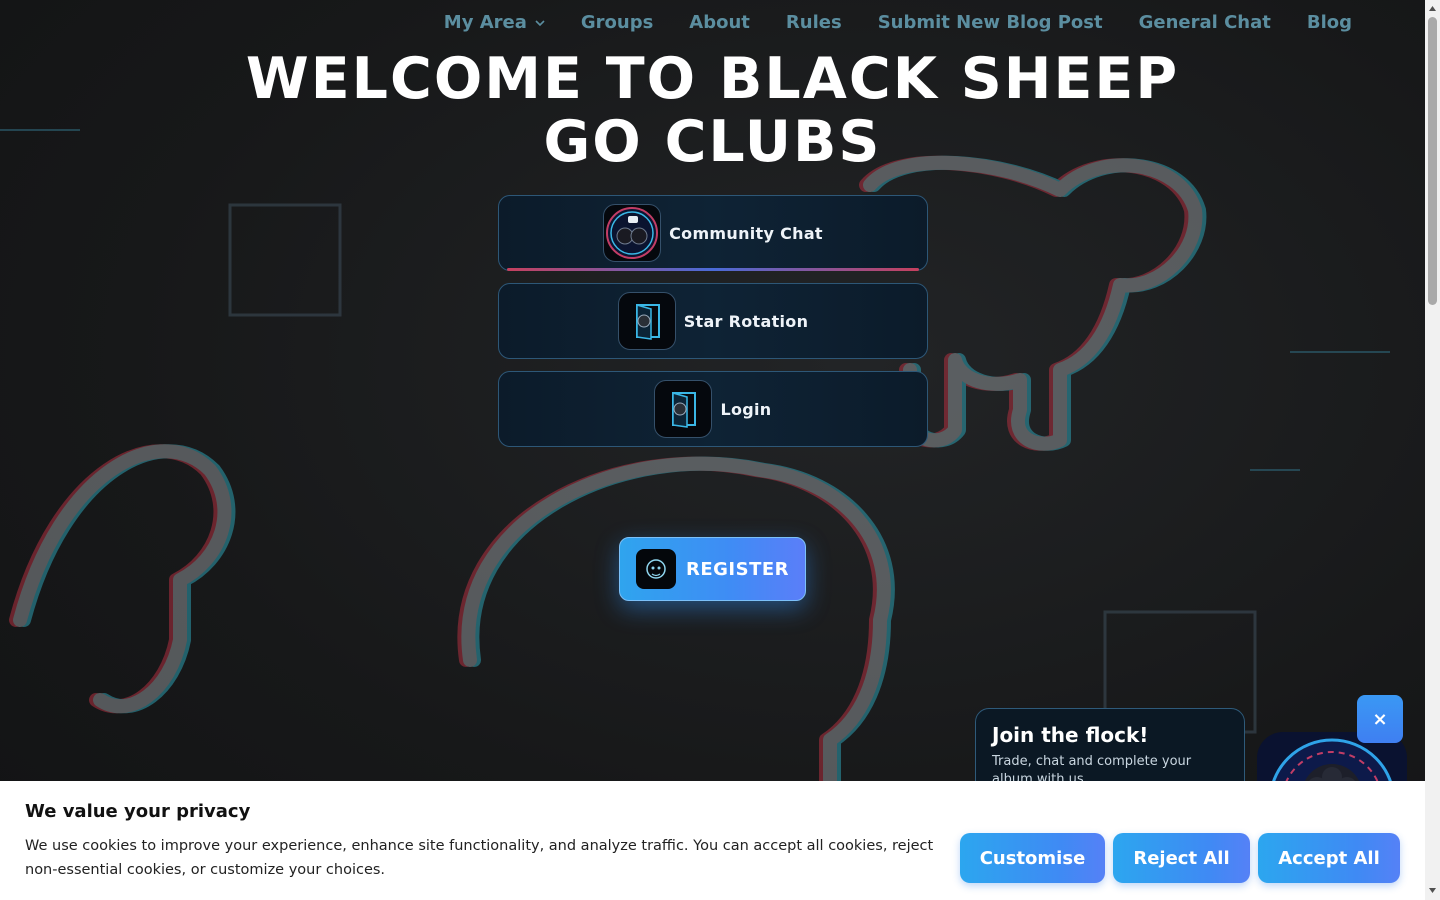 This screenshot has height=900, width=1440. I want to click on promo-close-button: ×, so click(1380, 719).